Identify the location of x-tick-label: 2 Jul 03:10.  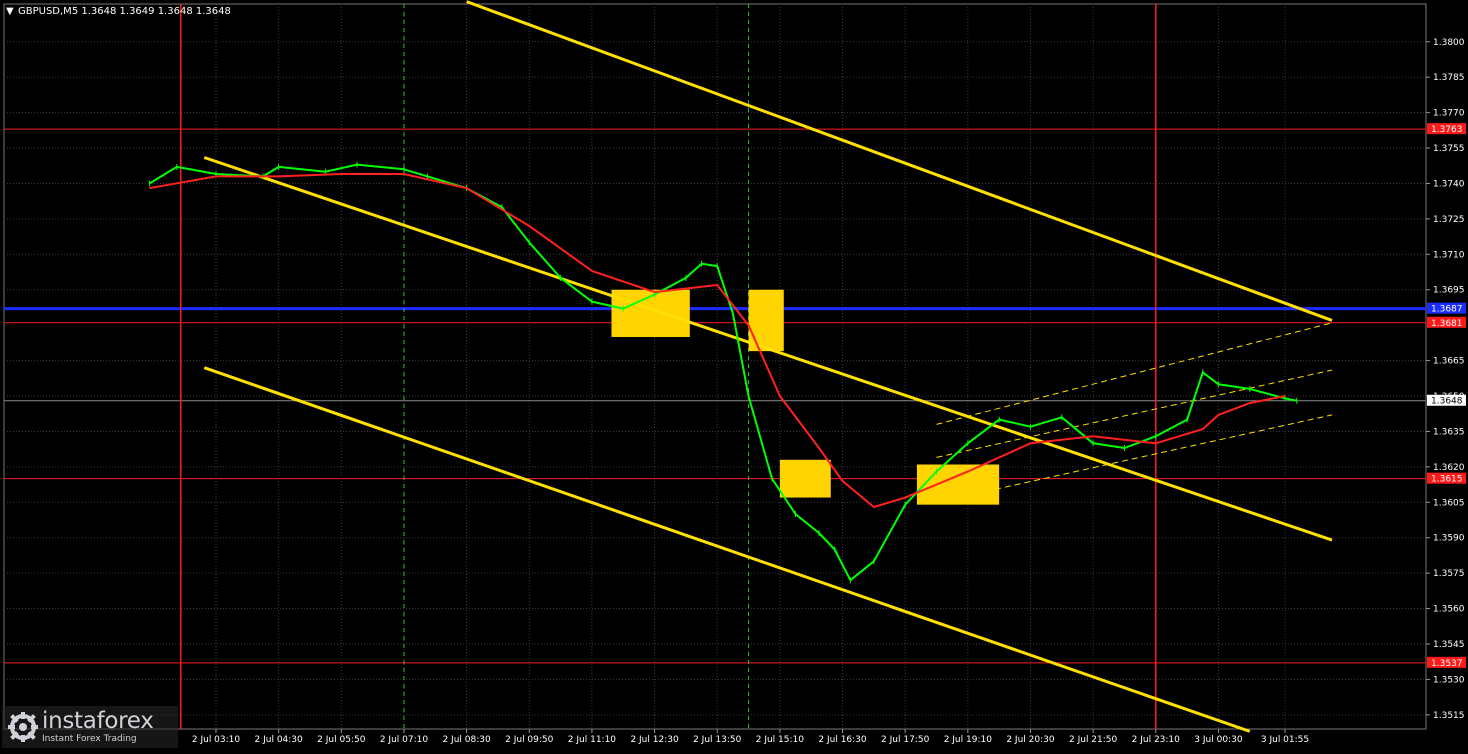
(216, 740).